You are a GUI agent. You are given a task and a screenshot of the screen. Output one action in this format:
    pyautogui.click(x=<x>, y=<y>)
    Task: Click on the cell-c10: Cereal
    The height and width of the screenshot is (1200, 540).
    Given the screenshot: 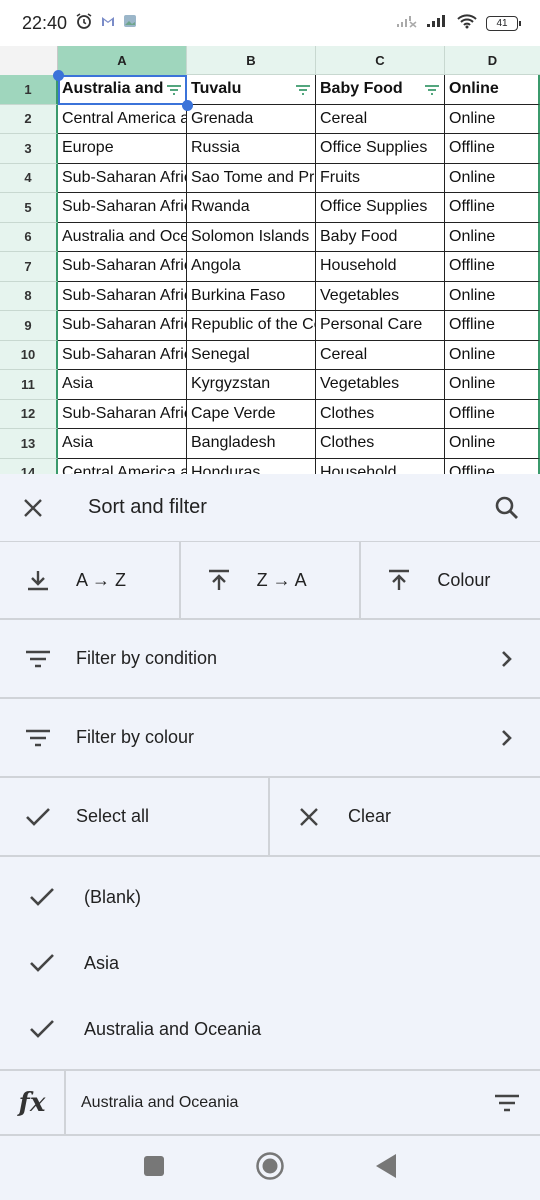 What is the action you would take?
    pyautogui.click(x=380, y=355)
    